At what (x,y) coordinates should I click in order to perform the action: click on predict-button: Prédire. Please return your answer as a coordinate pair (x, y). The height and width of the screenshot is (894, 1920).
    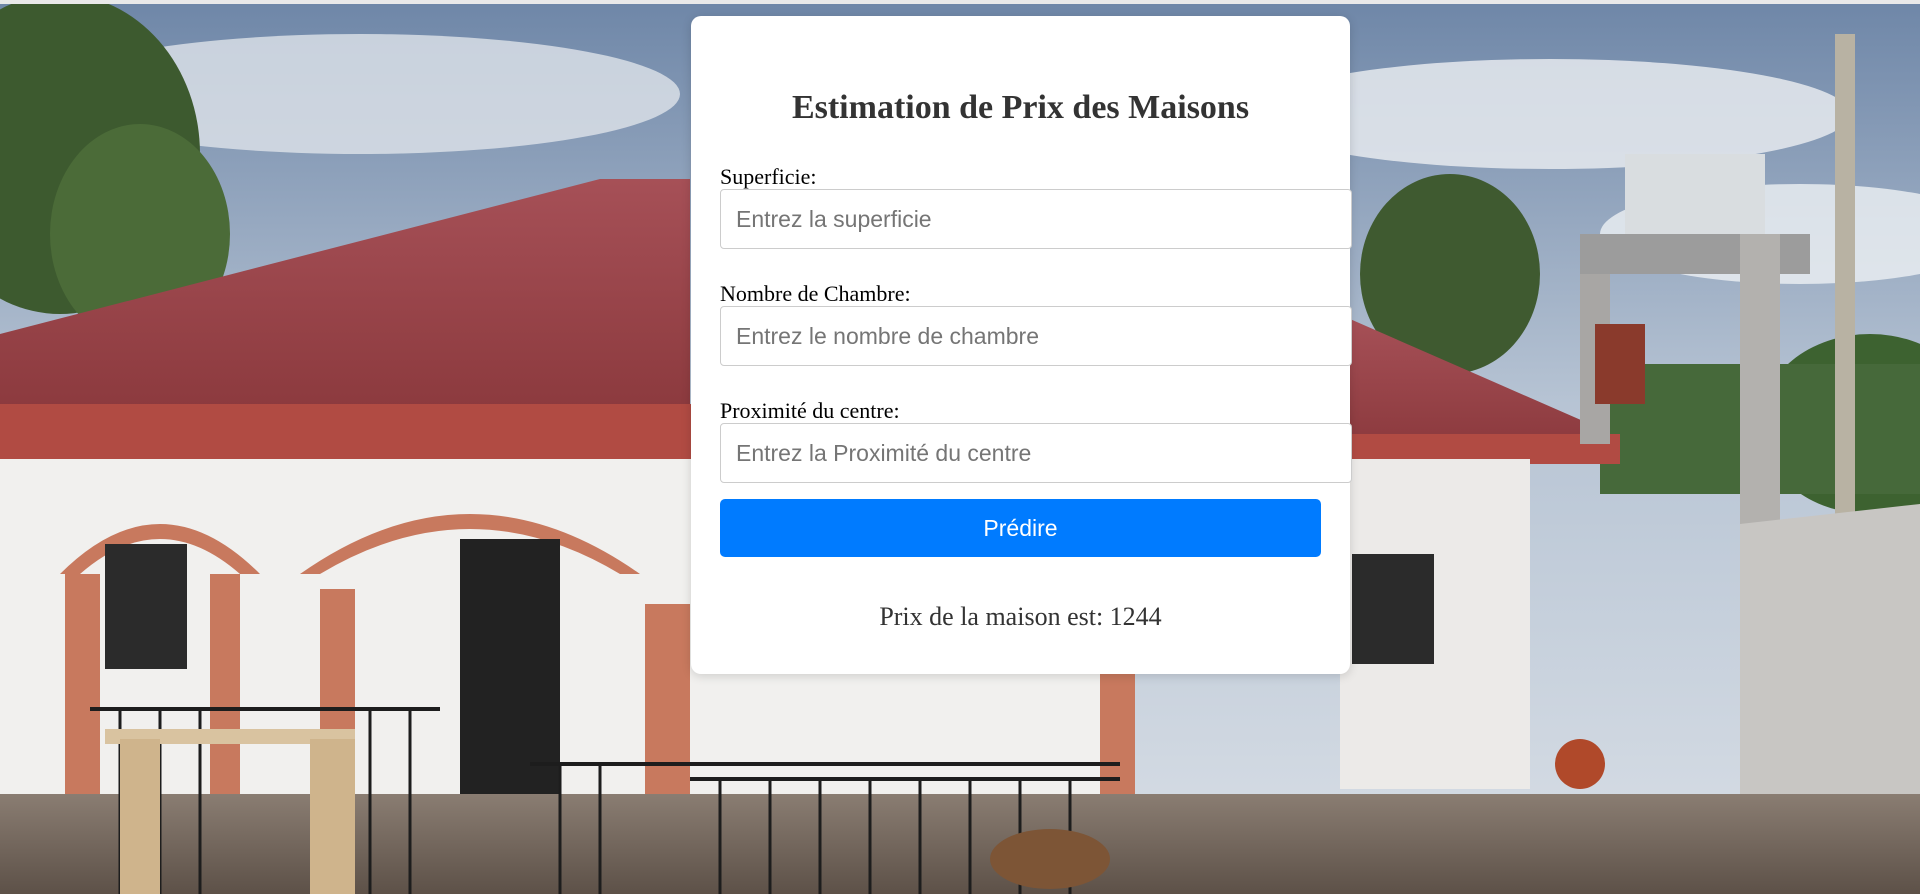
    Looking at the image, I should click on (1020, 528).